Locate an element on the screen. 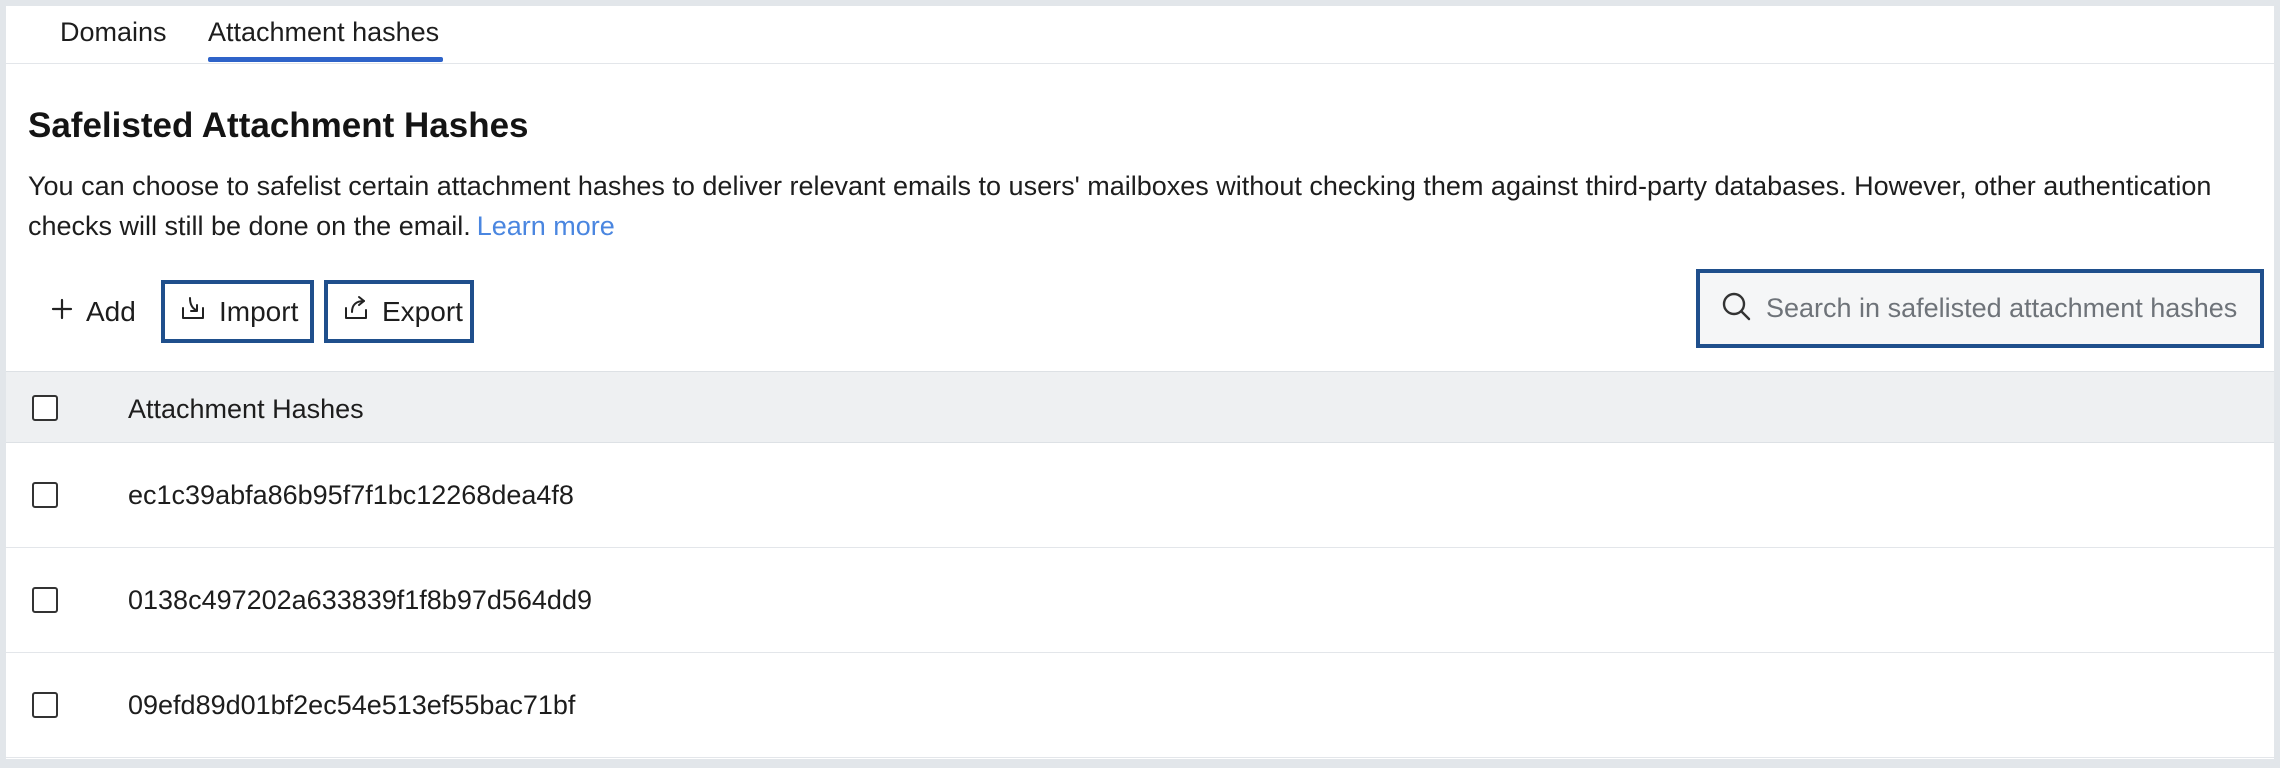  export-icon is located at coordinates (356, 311).